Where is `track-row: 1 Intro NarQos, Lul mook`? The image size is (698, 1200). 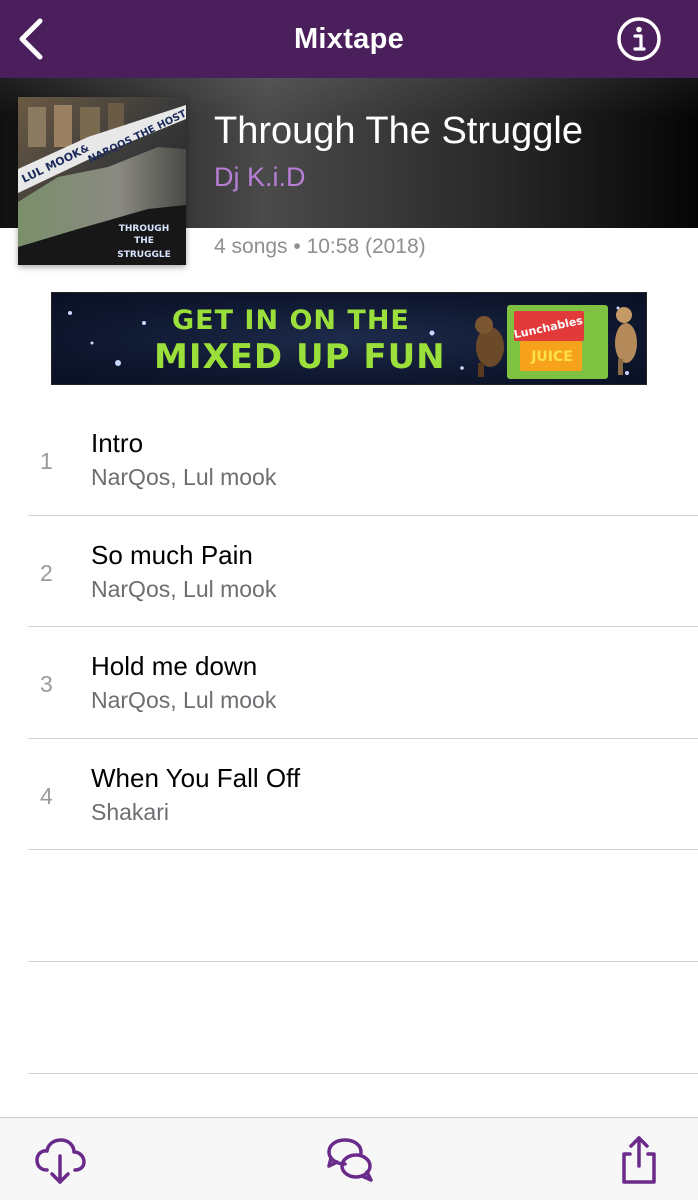
track-row: 1 Intro NarQos, Lul mook is located at coordinates (349, 460).